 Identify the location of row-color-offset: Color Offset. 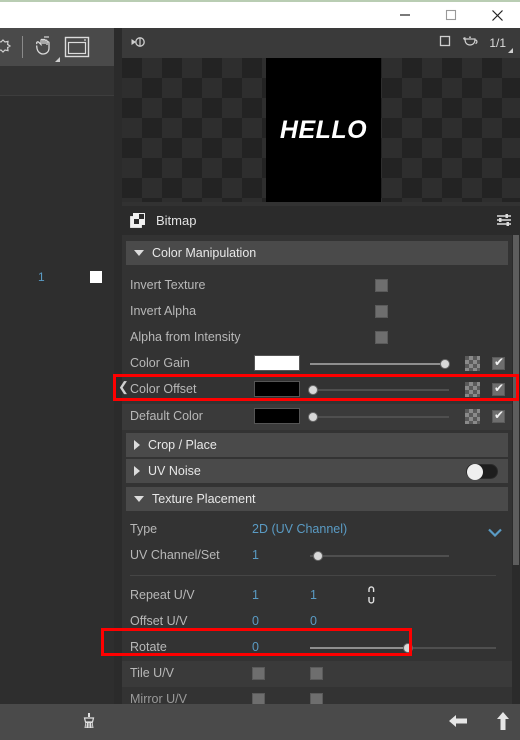
(317, 390).